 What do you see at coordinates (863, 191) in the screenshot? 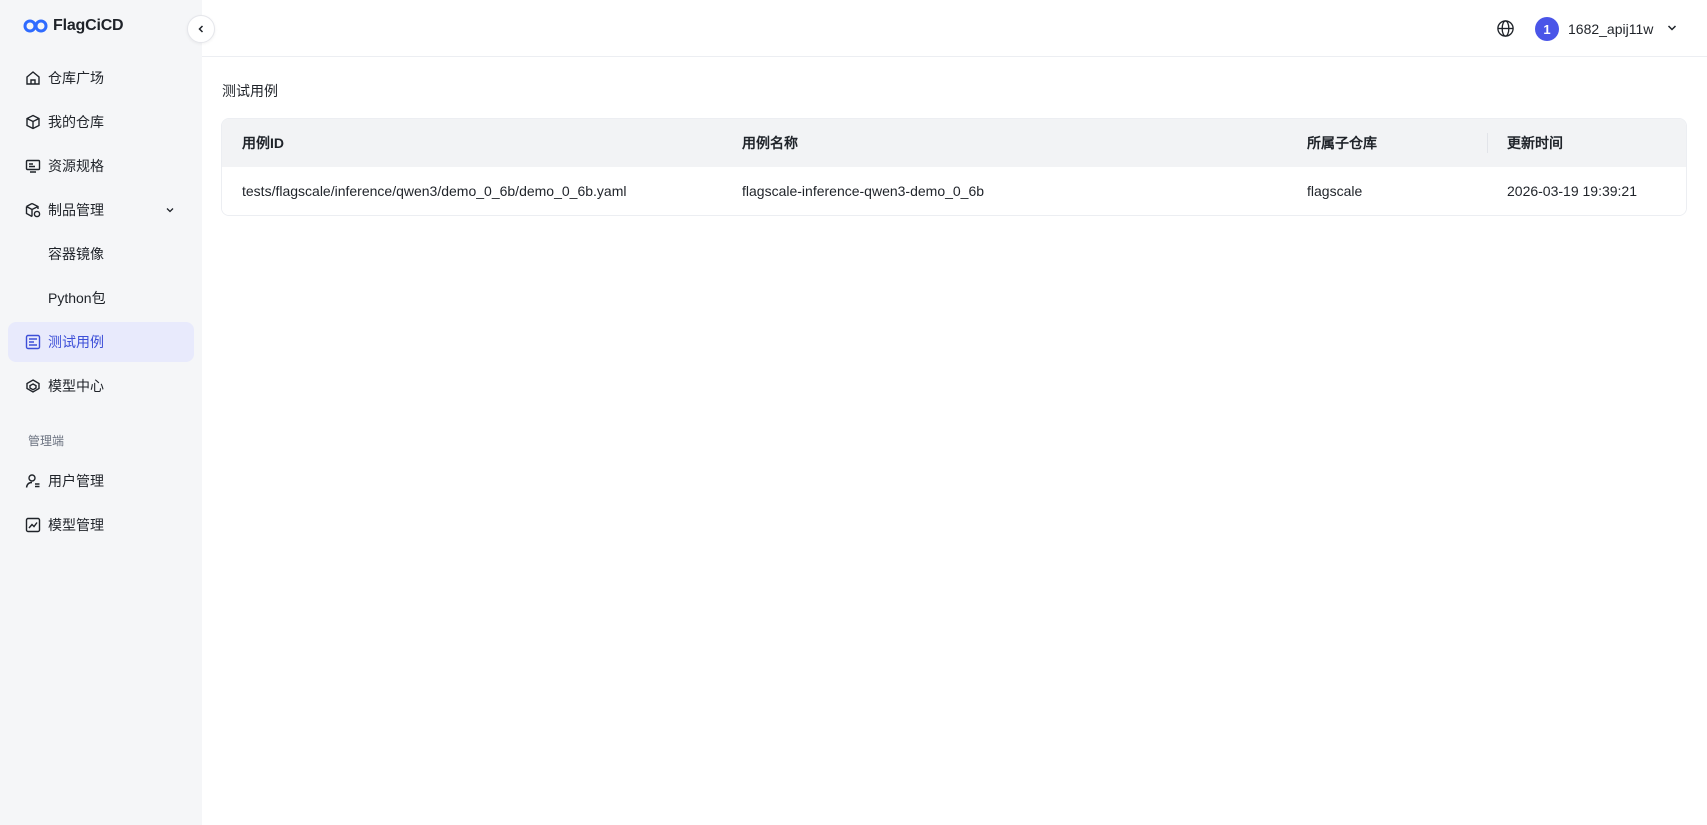
I see `cell-case-name: flagscale-inference-qwen3-demo_0_6b` at bounding box center [863, 191].